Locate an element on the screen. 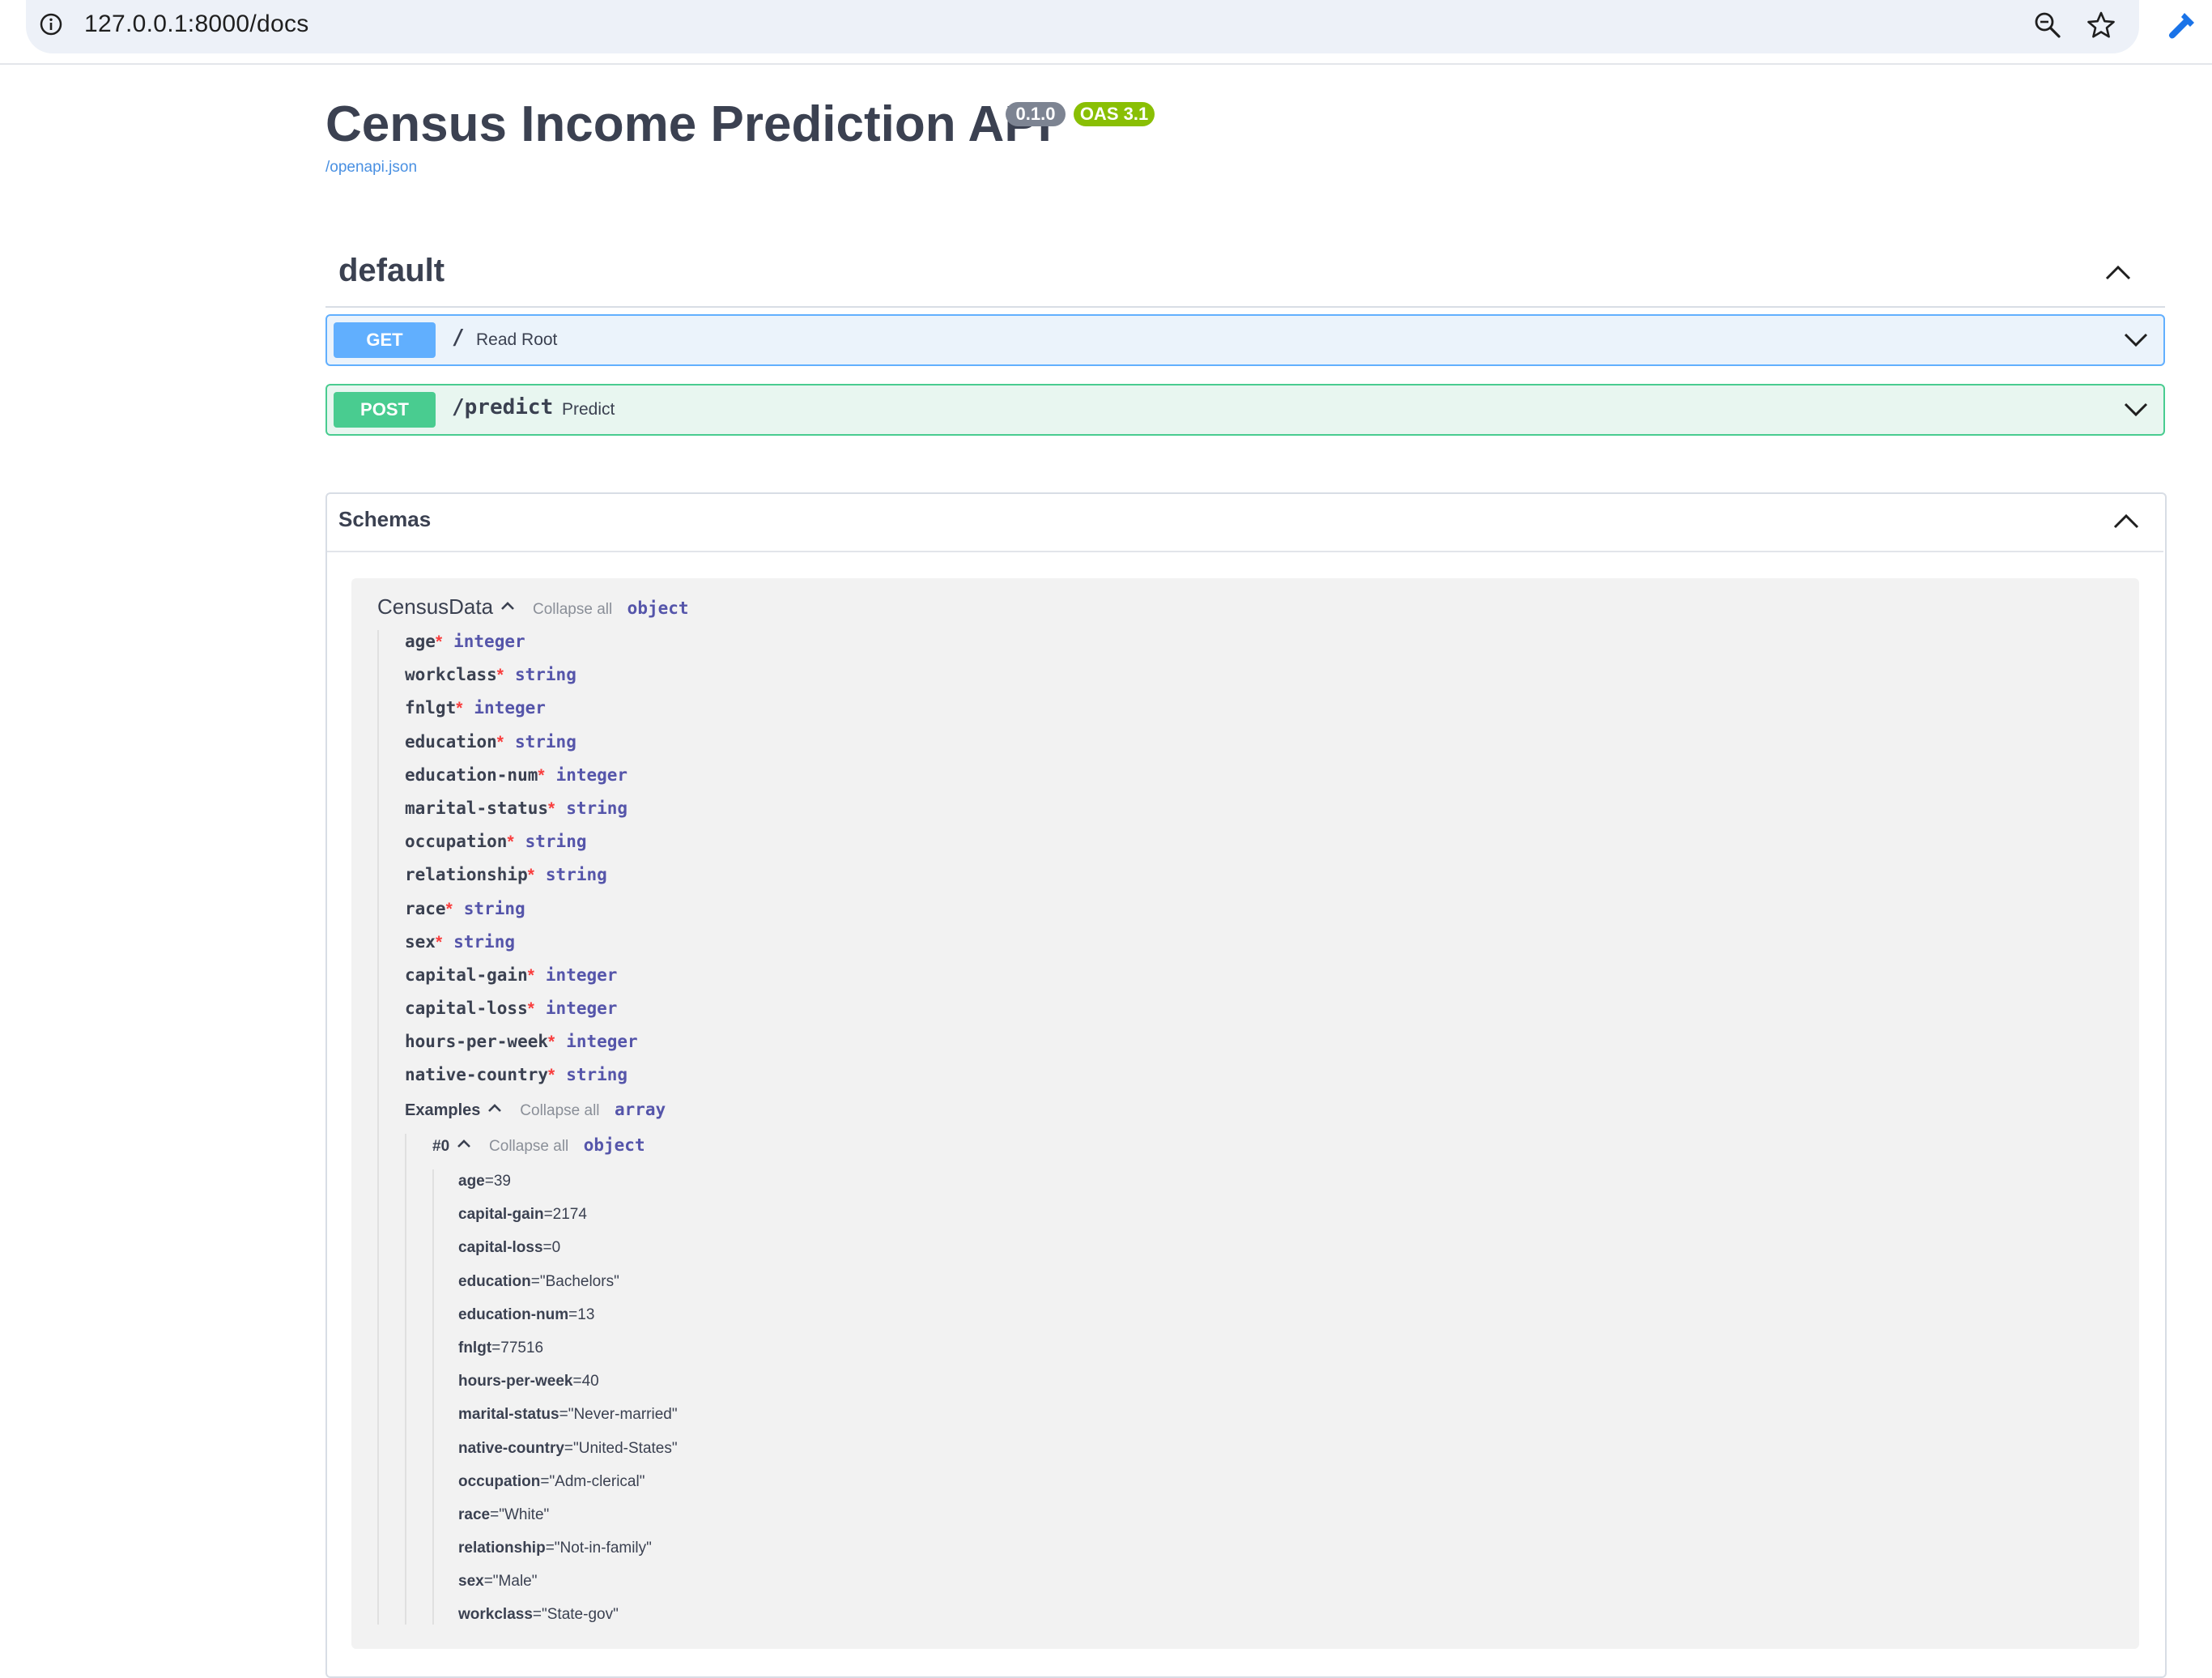 The width and height of the screenshot is (2212, 1678). example-value-row: race="White" is located at coordinates (568, 1523).